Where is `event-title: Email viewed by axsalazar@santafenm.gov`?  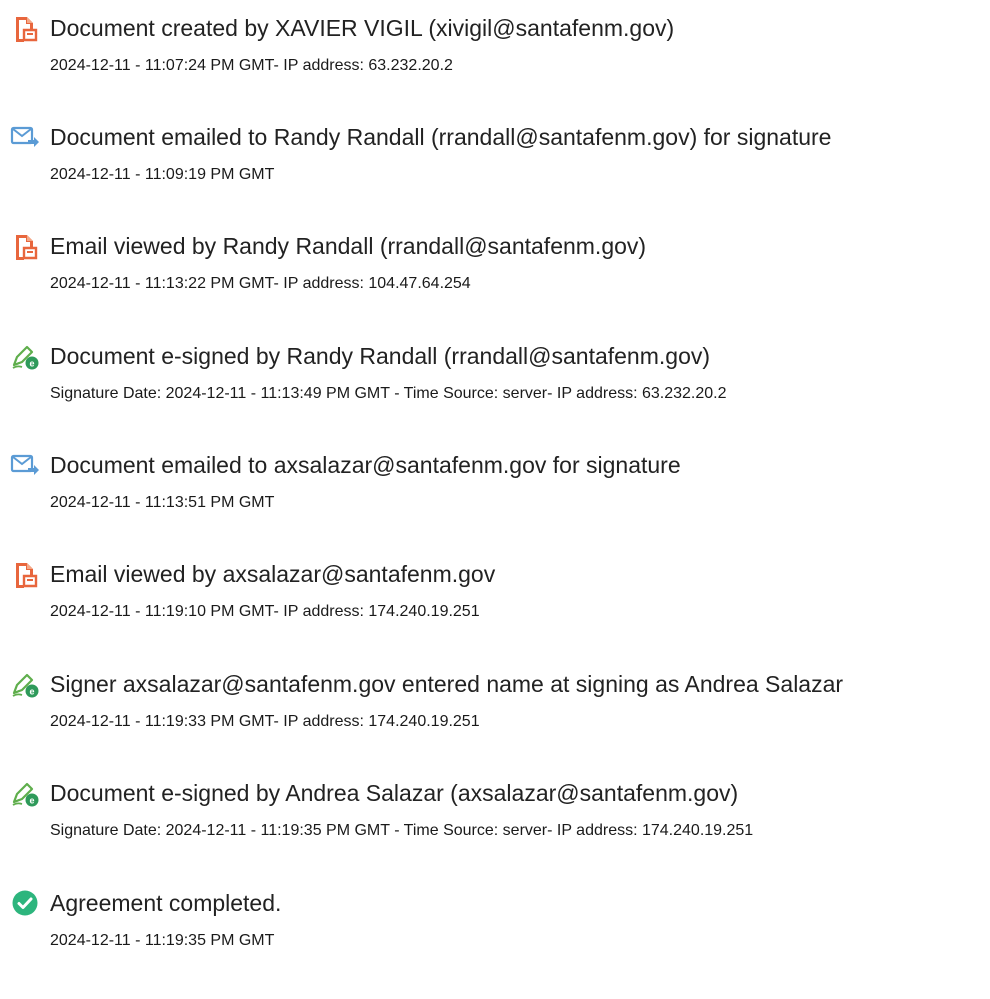 event-title: Email viewed by axsalazar@santafenm.gov is located at coordinates (273, 574).